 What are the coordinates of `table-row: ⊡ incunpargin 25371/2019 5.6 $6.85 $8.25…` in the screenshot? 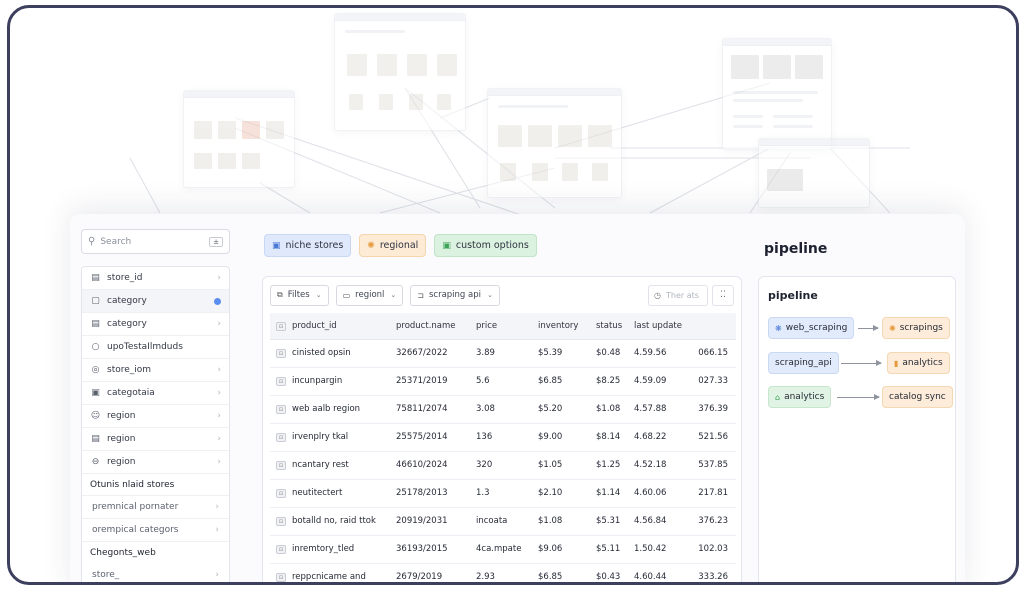 It's located at (503, 381).